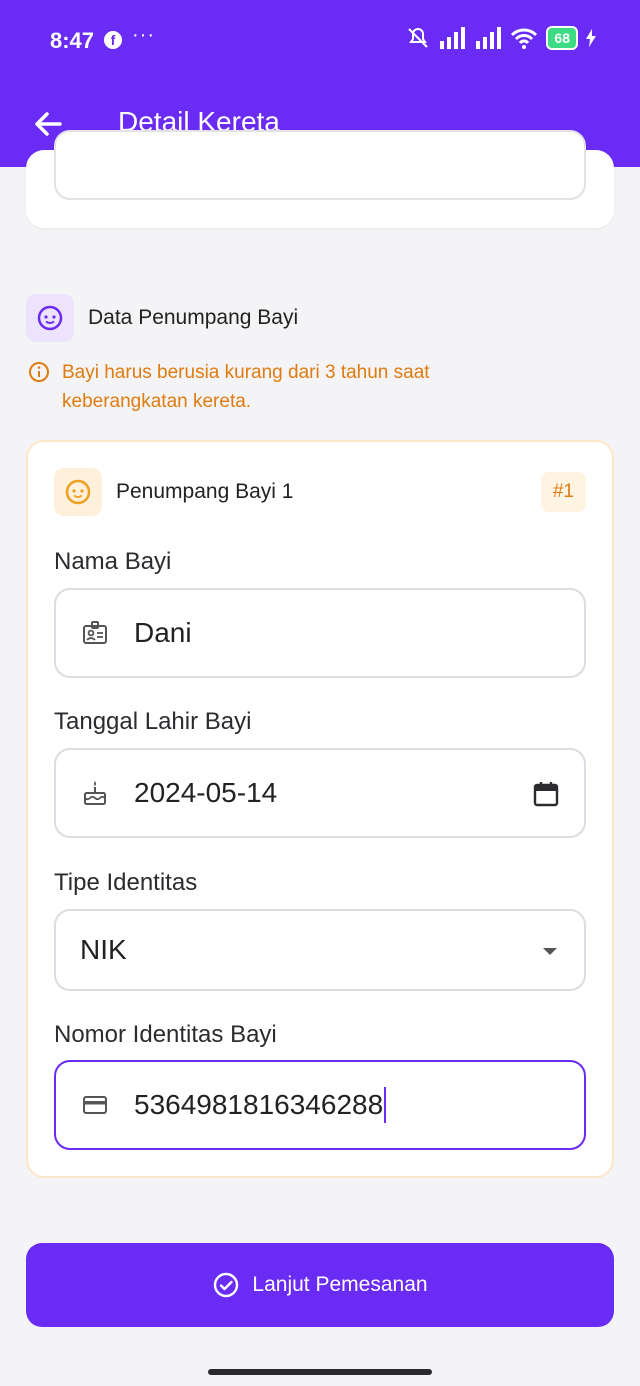 Image resolution: width=640 pixels, height=1386 pixels. Describe the element at coordinates (385, 1105) in the screenshot. I see `text-cursor` at that location.